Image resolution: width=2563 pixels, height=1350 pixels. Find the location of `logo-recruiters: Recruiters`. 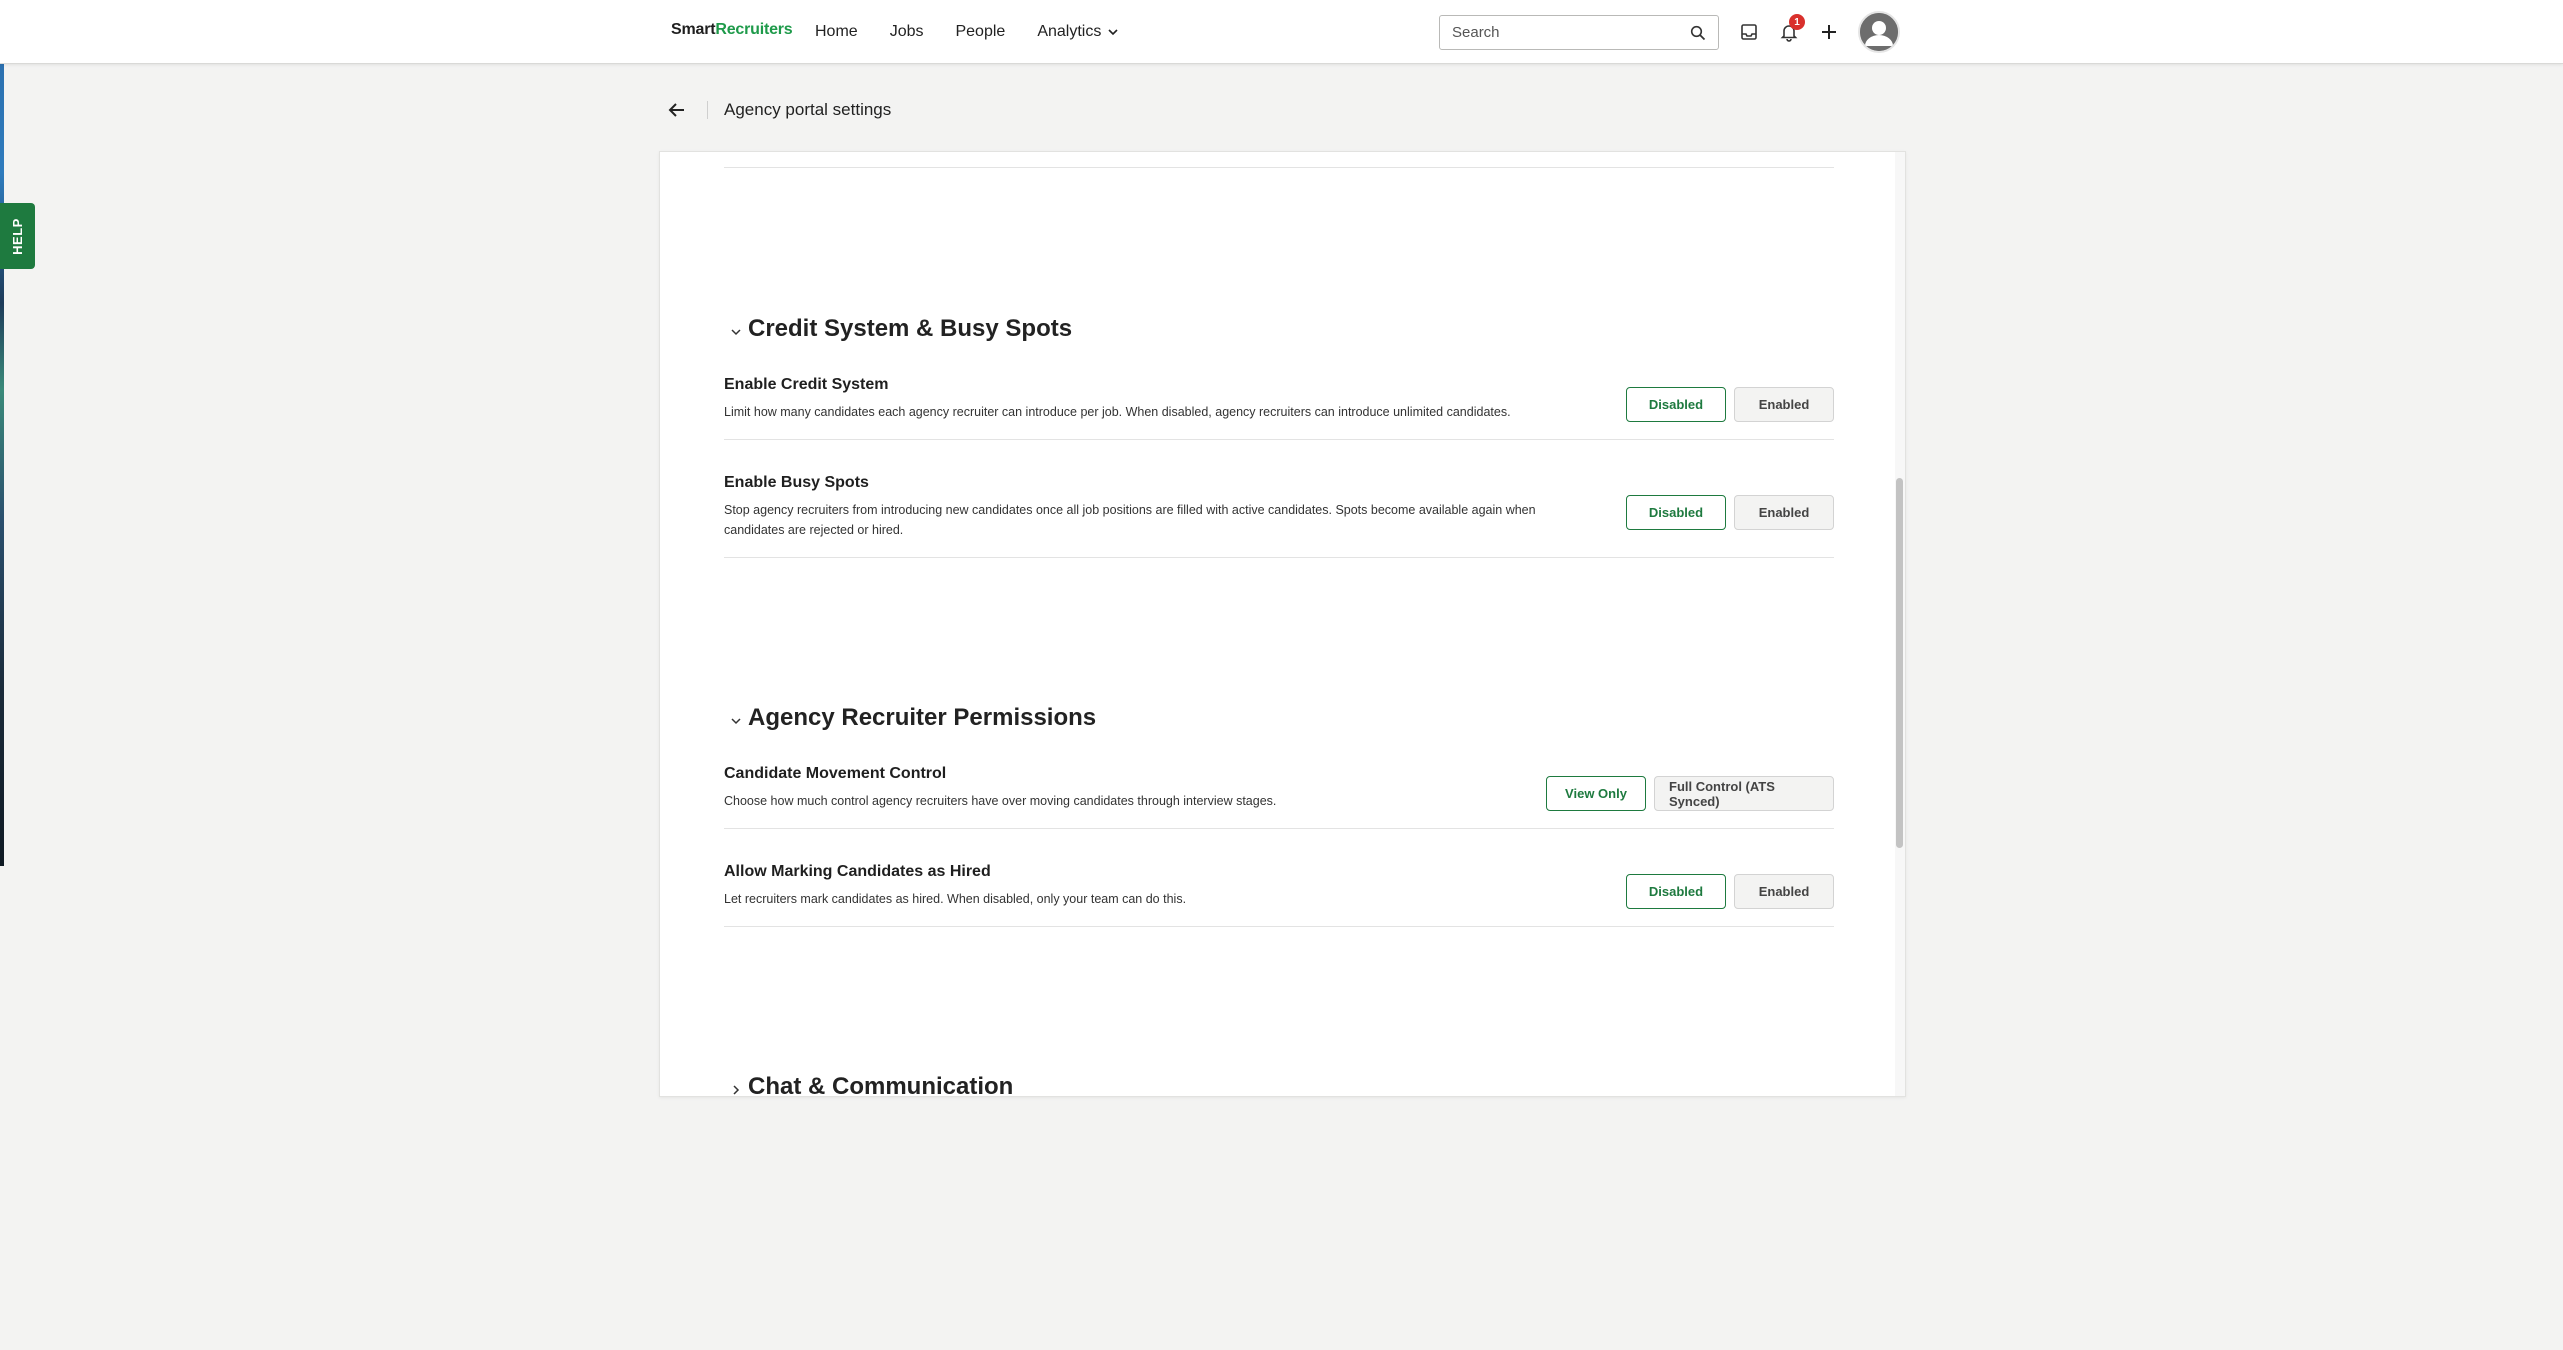

logo-recruiters: Recruiters is located at coordinates (754, 29).